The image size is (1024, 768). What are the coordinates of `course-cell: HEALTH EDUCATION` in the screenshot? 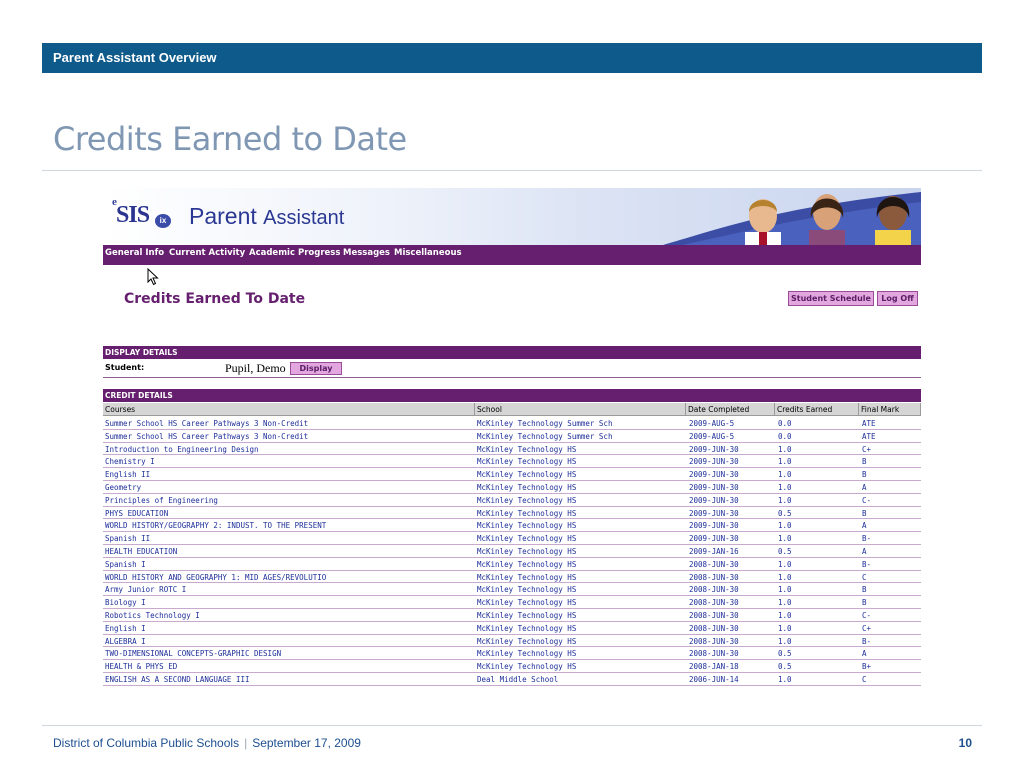 It's located at (141, 551).